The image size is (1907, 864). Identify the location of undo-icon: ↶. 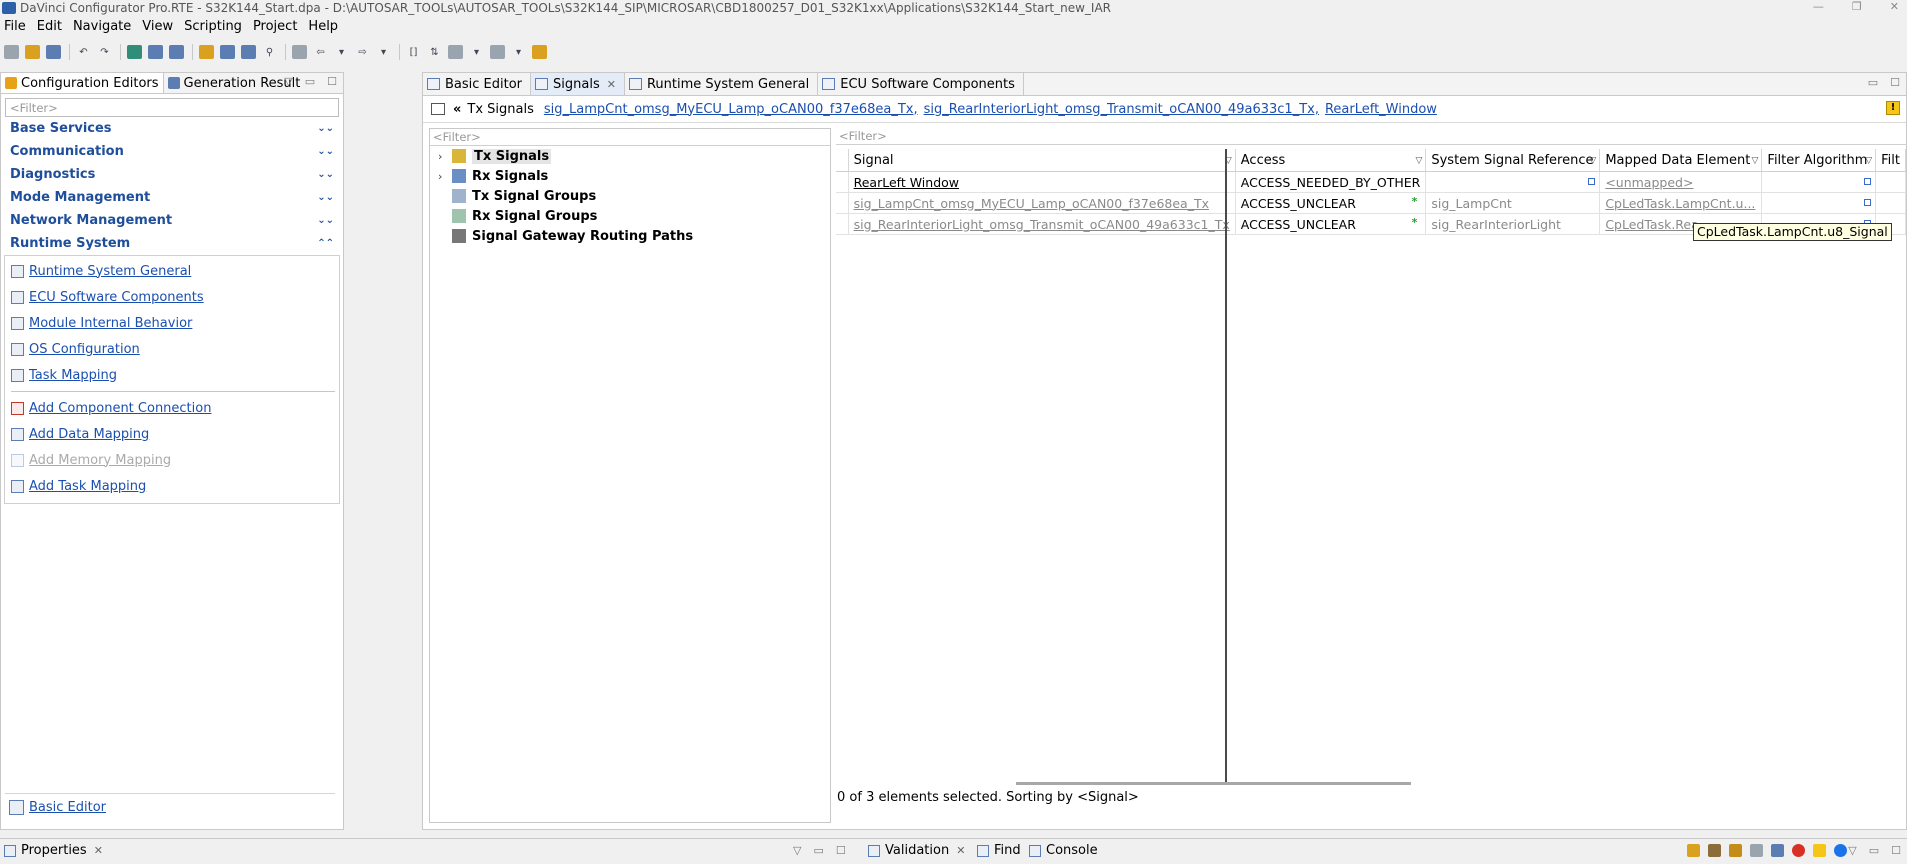
(83, 52).